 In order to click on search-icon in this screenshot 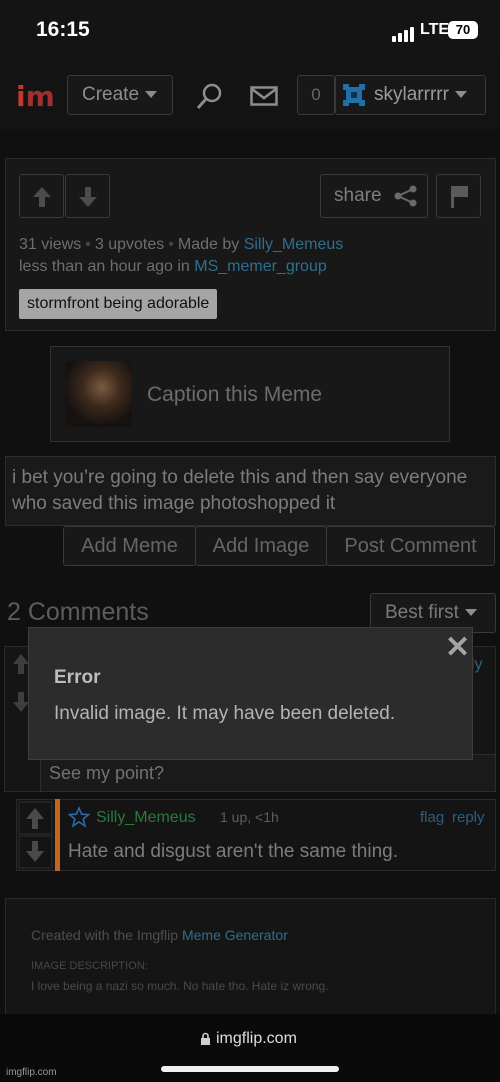, I will do `click(210, 99)`.